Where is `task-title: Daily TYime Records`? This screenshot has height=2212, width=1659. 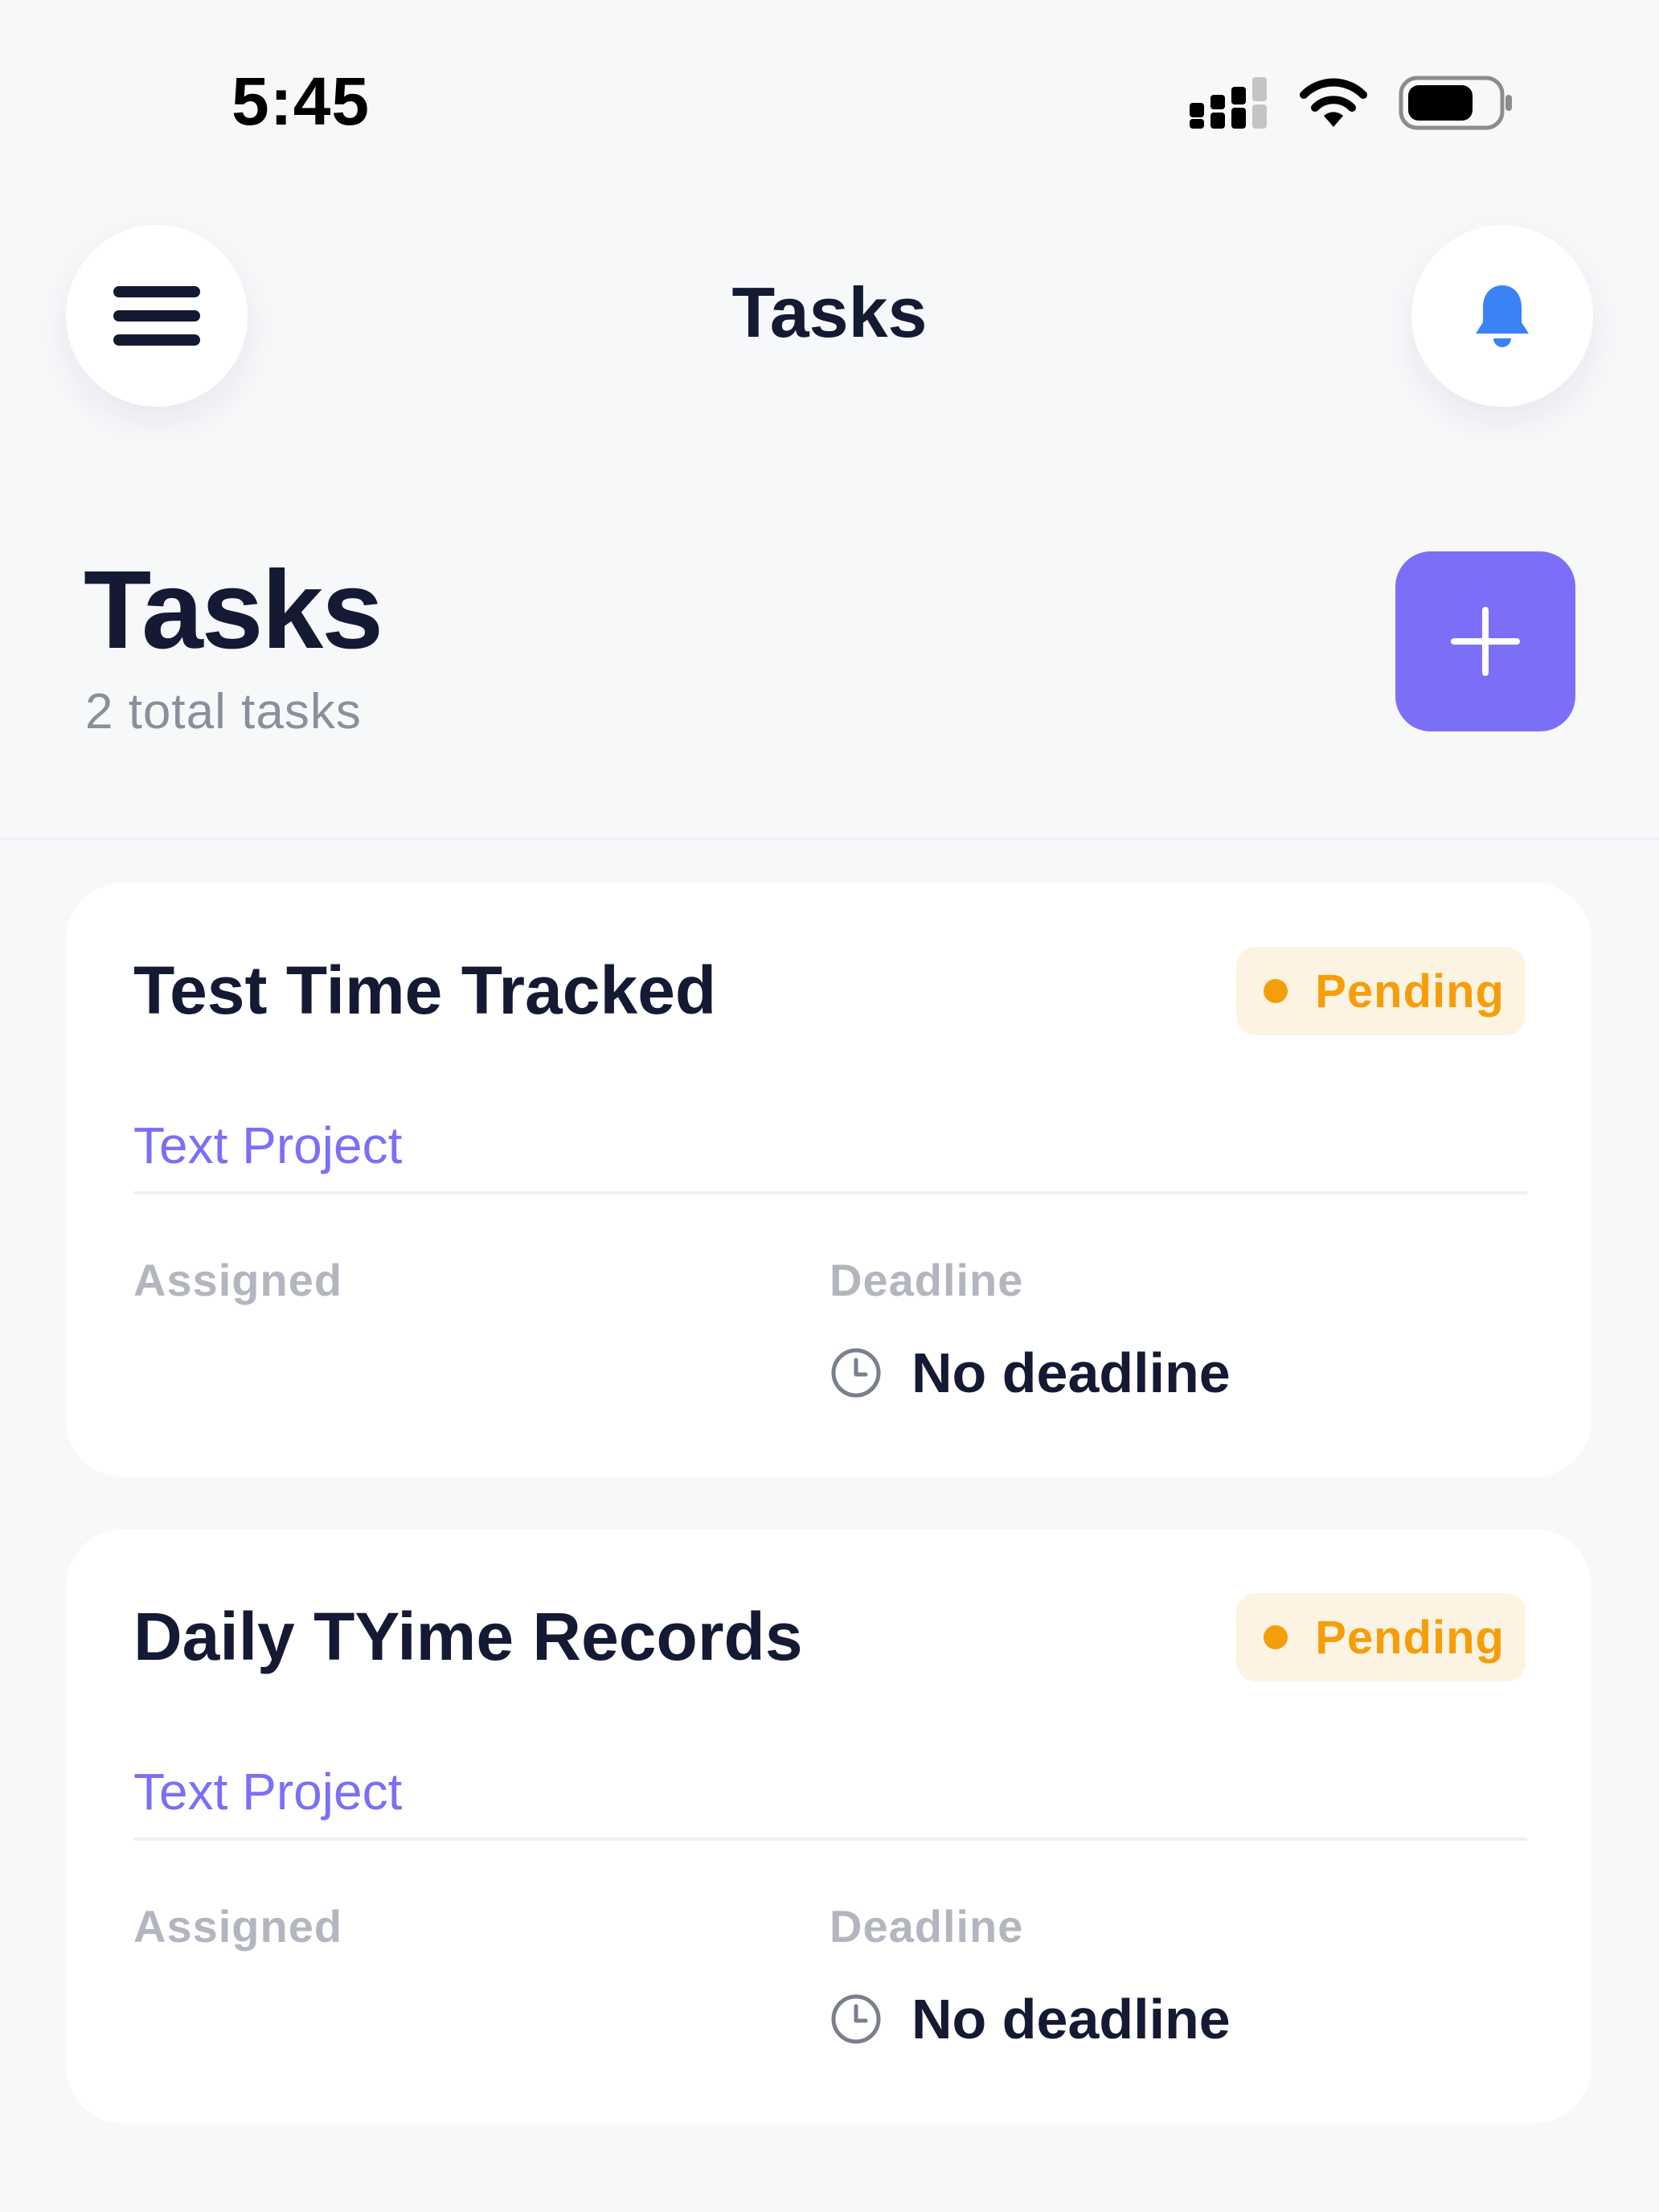
task-title: Daily TYime Records is located at coordinates (468, 1636).